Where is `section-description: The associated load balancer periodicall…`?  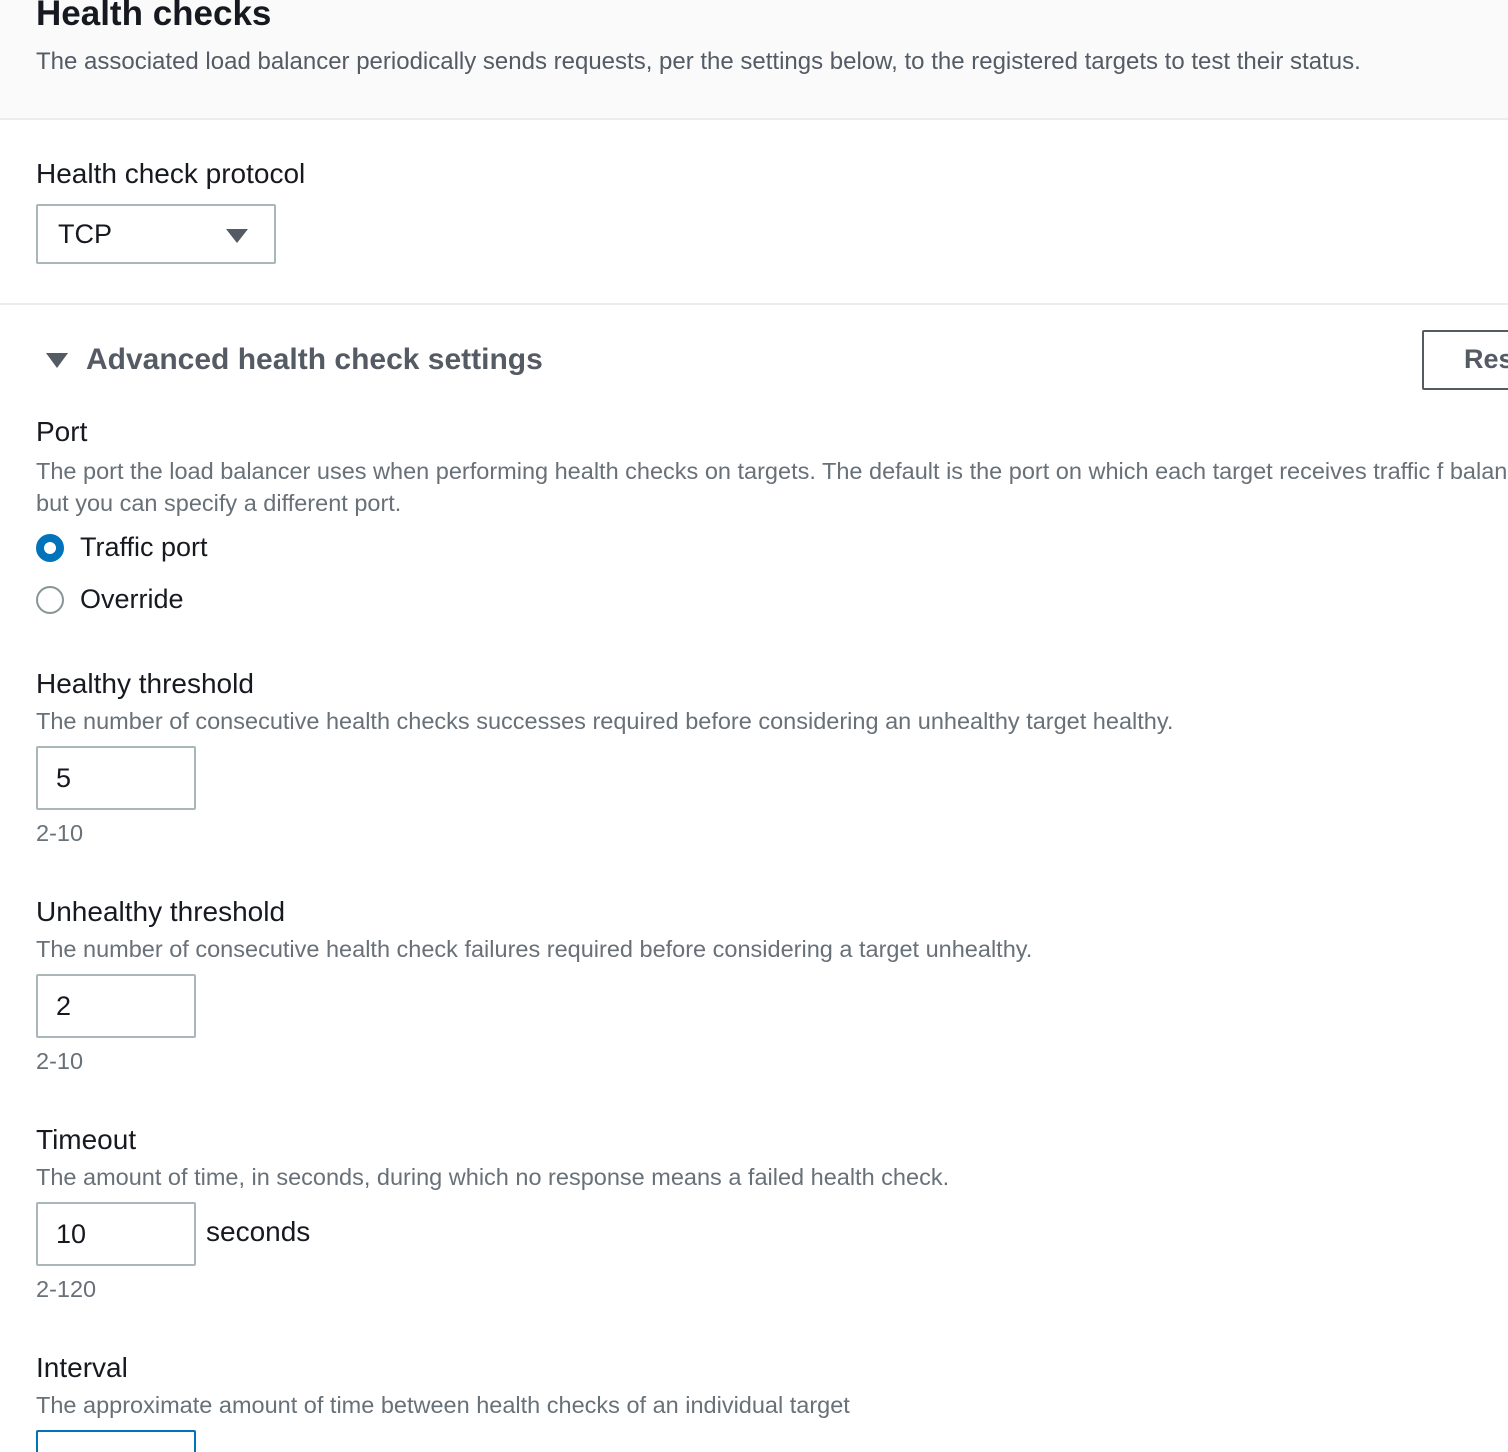 section-description: The associated load balancer periodicall… is located at coordinates (698, 61).